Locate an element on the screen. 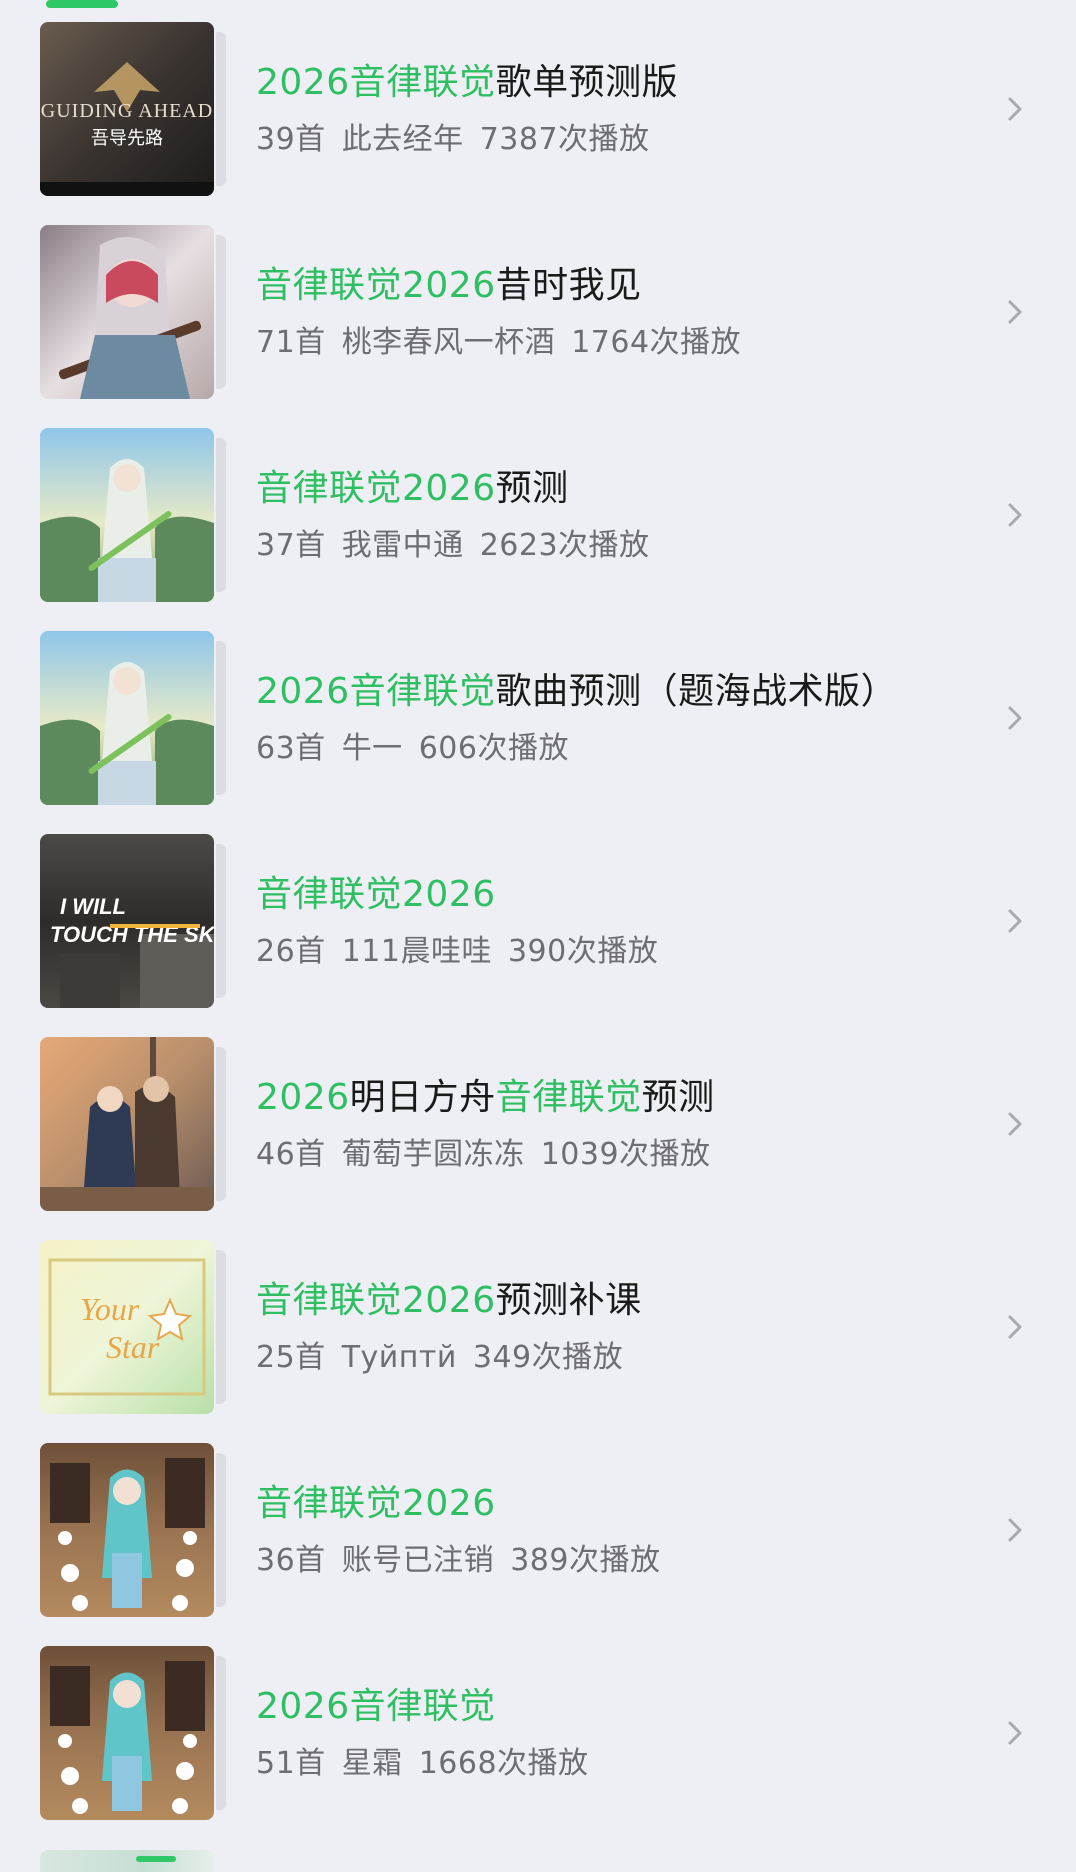 The height and width of the screenshot is (1872, 1076). svg-text: GUIDING AHEAD is located at coordinates (127, 111).